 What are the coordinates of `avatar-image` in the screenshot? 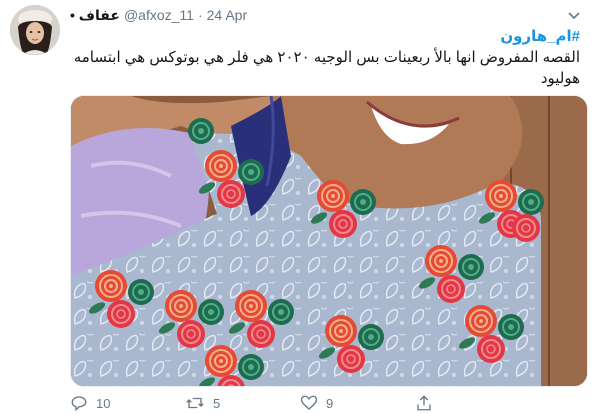 It's located at (35, 30).